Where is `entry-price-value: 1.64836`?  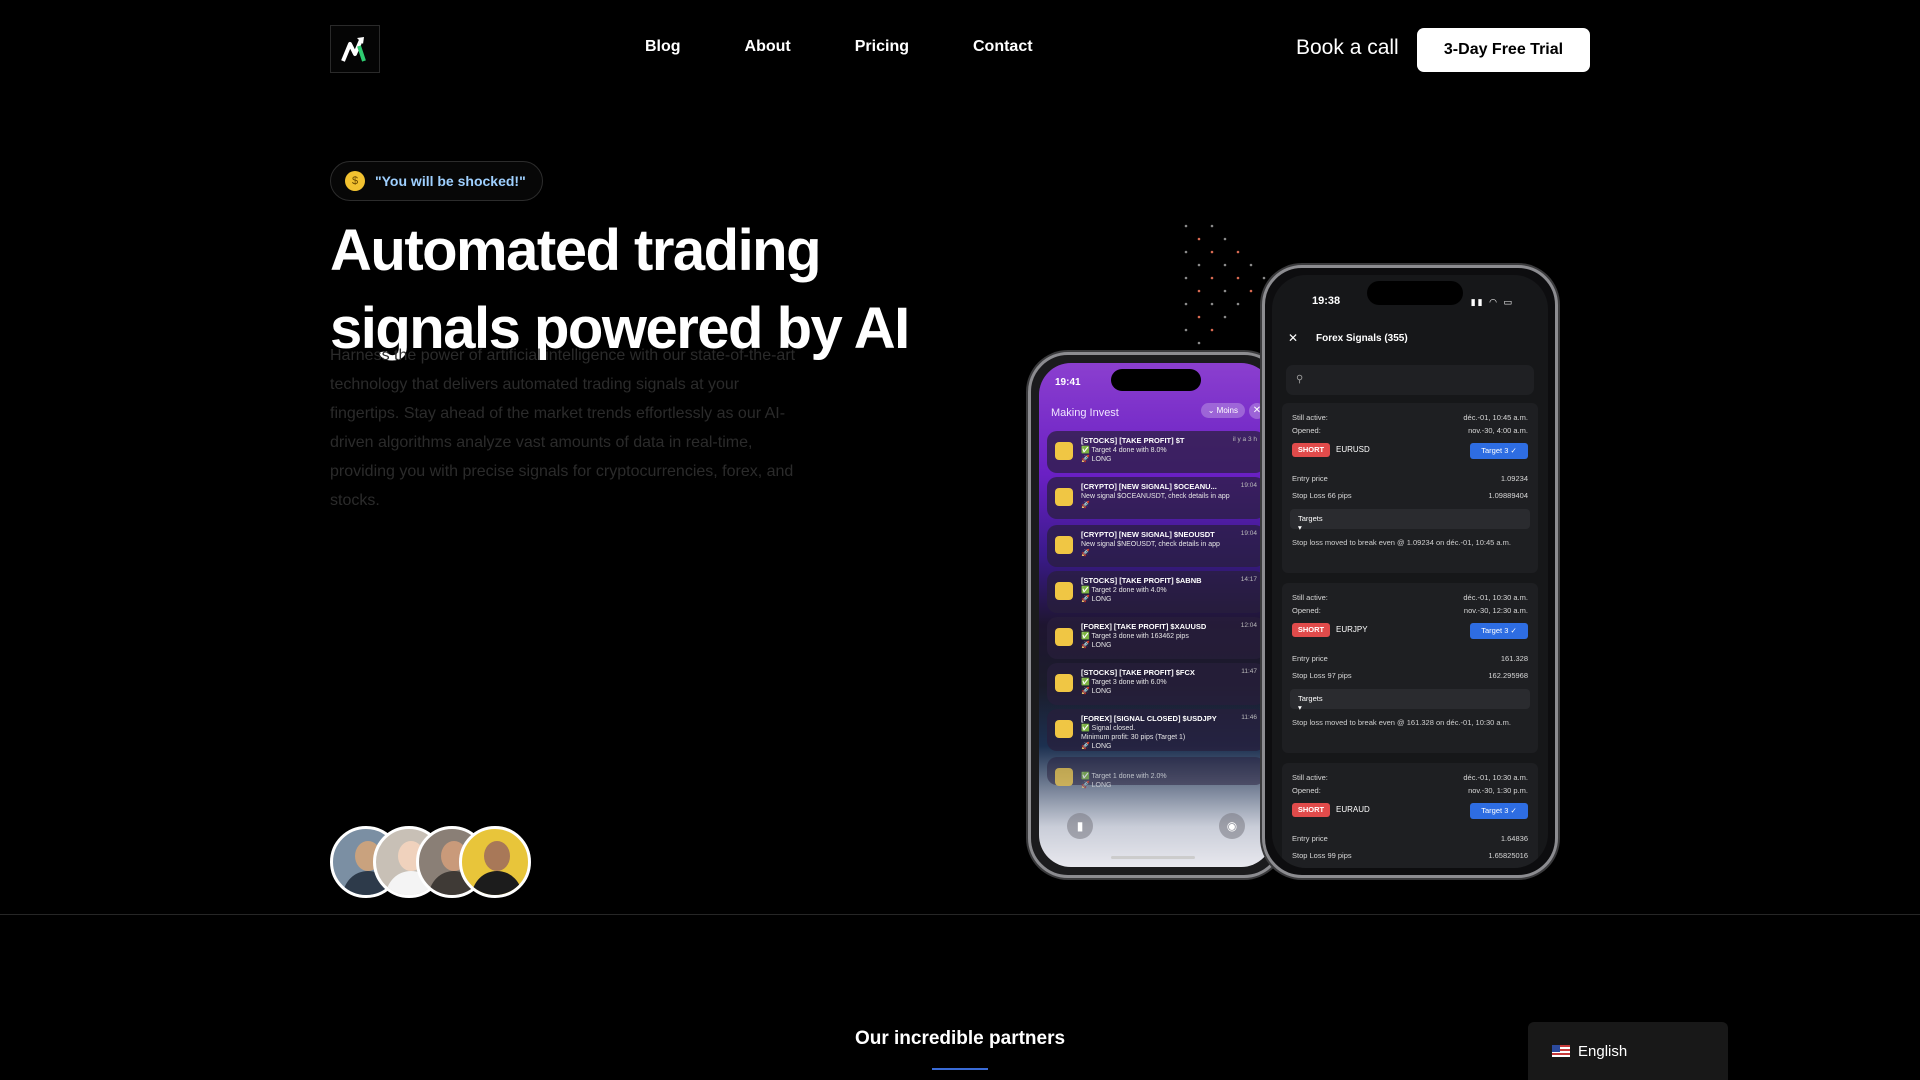
entry-price-value: 1.64836 is located at coordinates (1514, 838).